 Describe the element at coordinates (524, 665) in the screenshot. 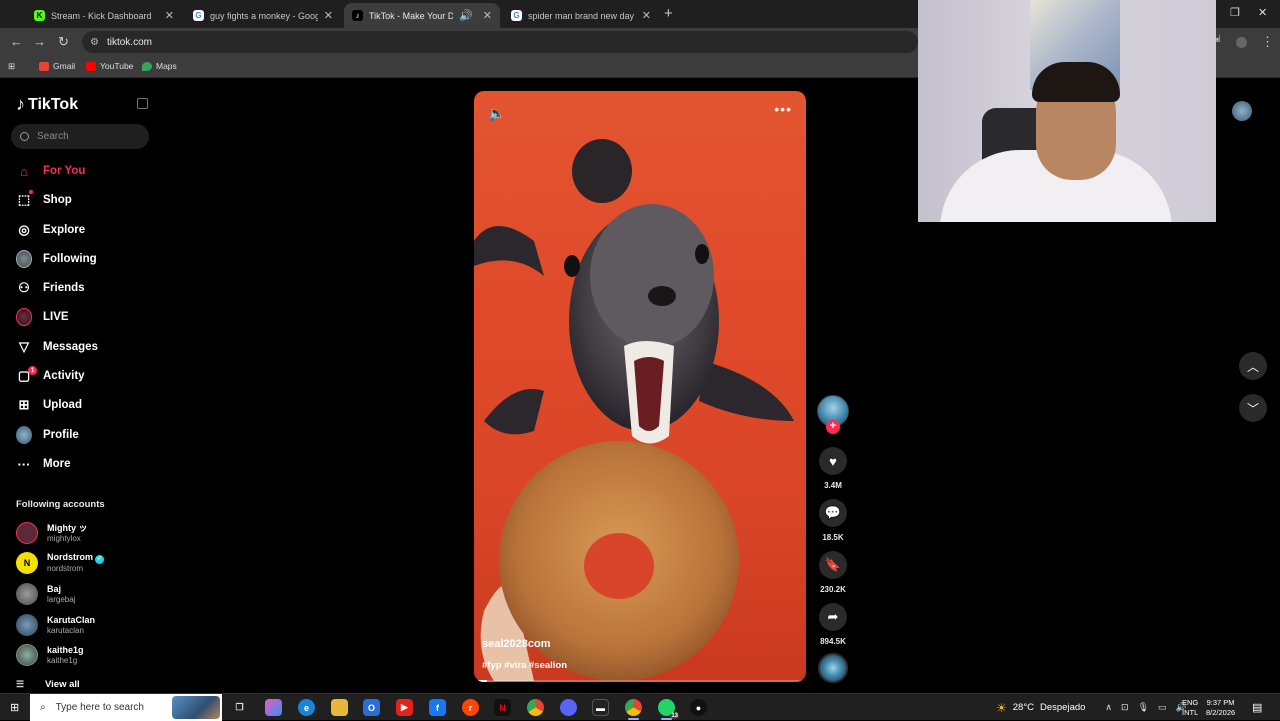

I see `video-hashtags: #fyp #vira #sealion` at that location.